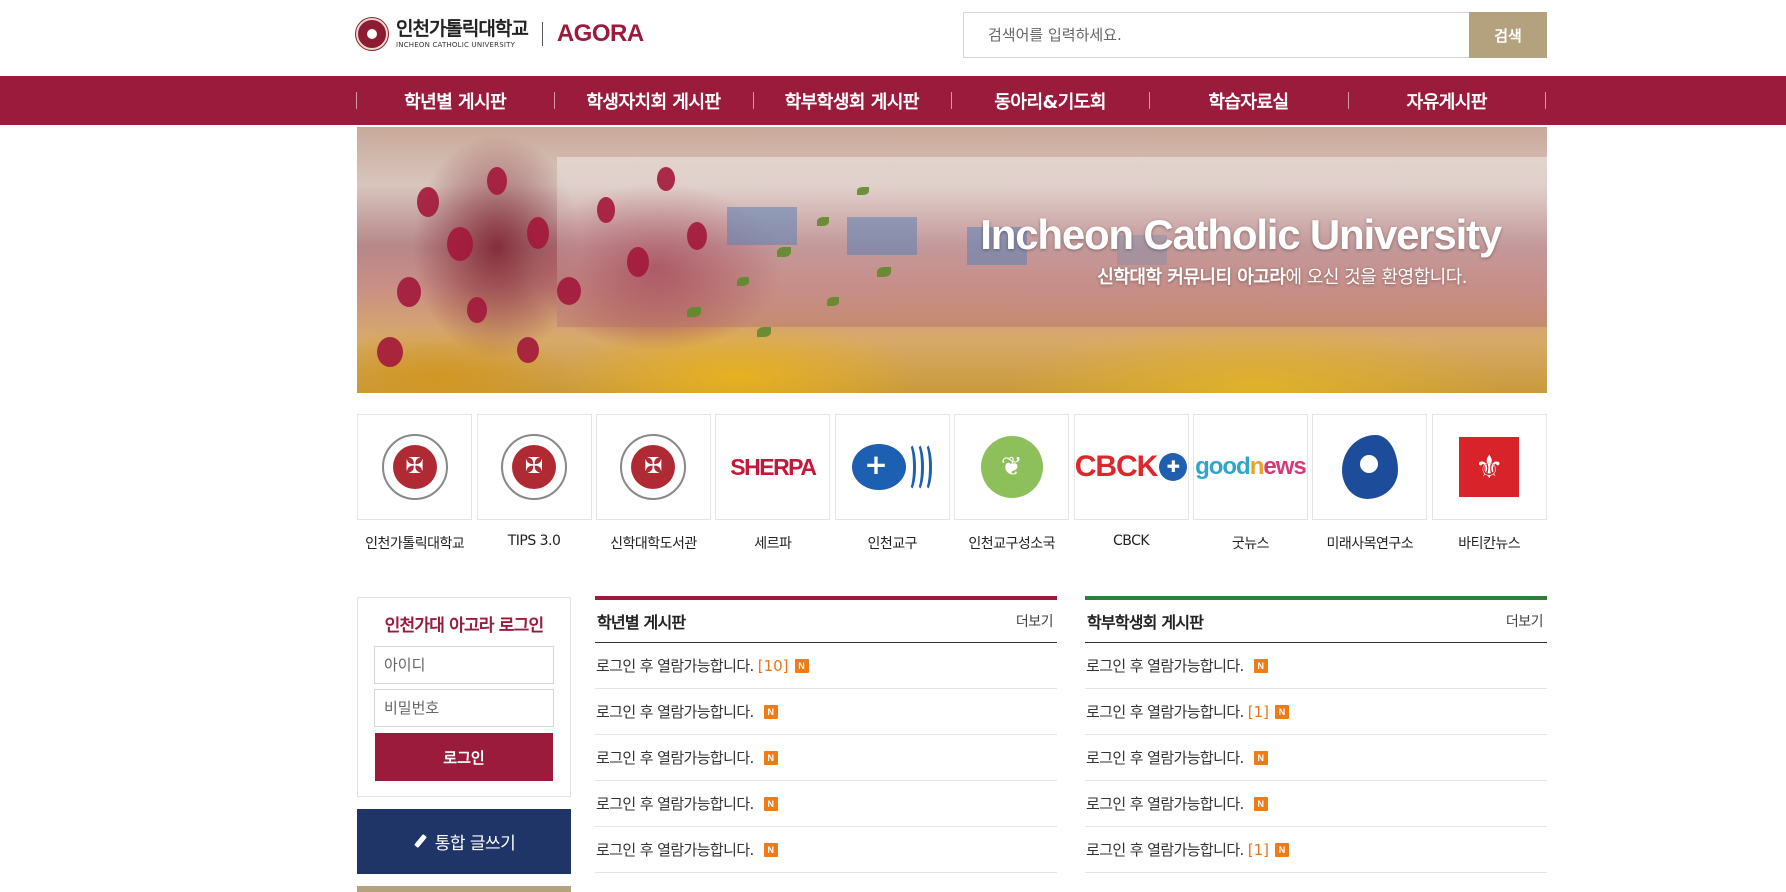 This screenshot has width=1786, height=892. Describe the element at coordinates (1145, 622) in the screenshot. I see `board-title: 학부학생회 게시판` at that location.